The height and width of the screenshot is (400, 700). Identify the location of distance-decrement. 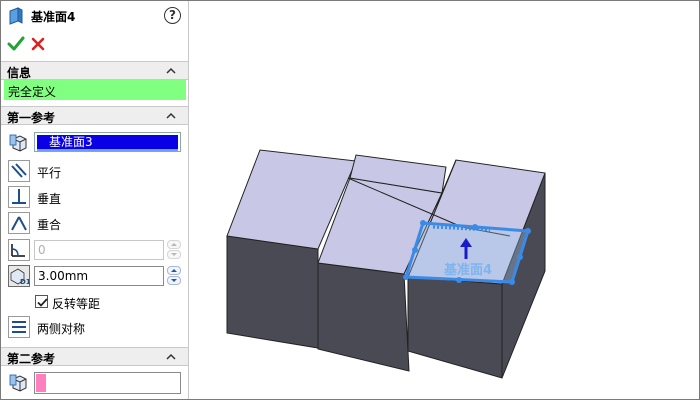
(174, 280).